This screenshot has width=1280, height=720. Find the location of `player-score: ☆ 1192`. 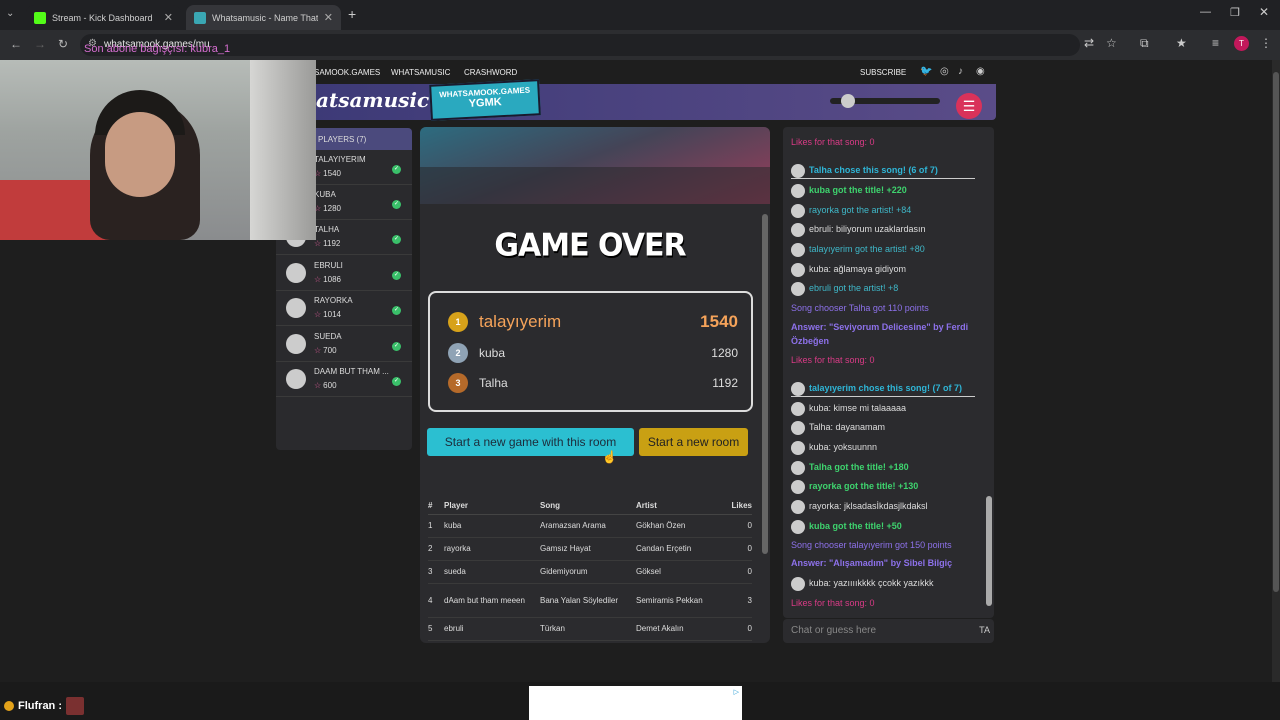

player-score: ☆ 1192 is located at coordinates (327, 243).